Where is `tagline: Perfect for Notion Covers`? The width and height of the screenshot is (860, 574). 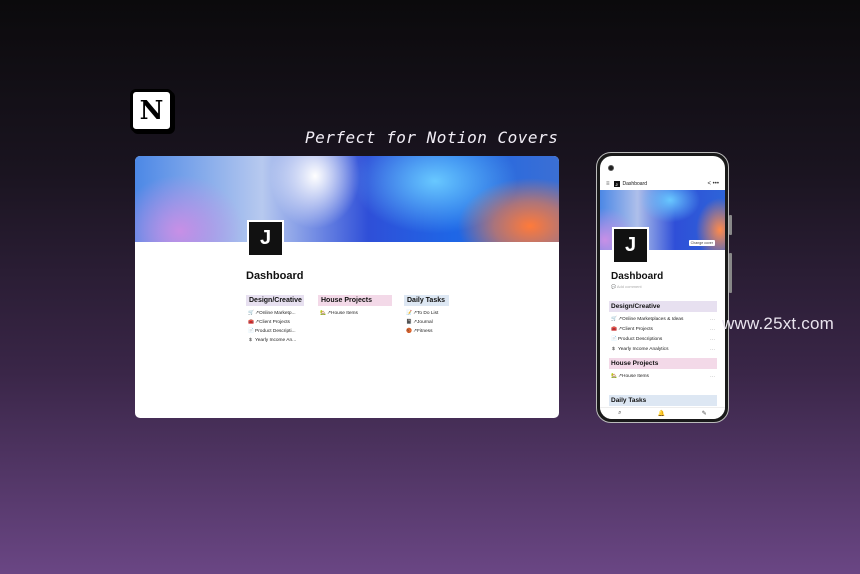
tagline: Perfect for Notion Covers is located at coordinates (432, 137).